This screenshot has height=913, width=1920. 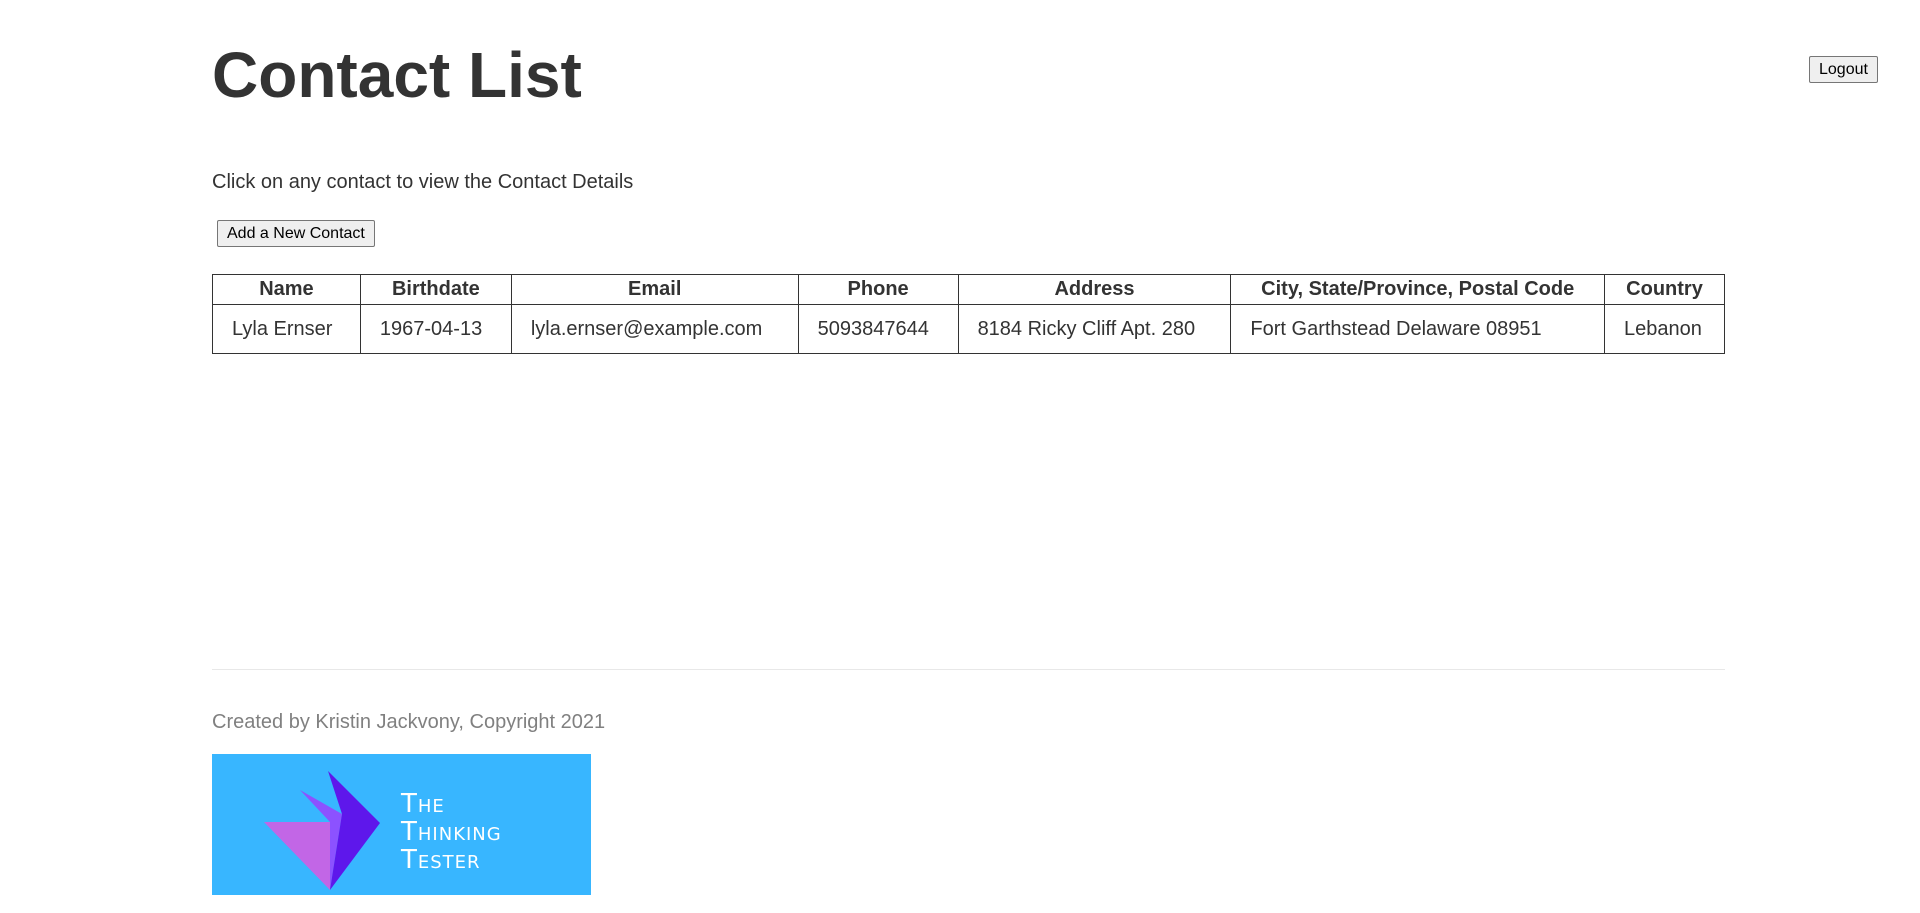 I want to click on cell-name: Lyla Ernser, so click(x=286, y=329).